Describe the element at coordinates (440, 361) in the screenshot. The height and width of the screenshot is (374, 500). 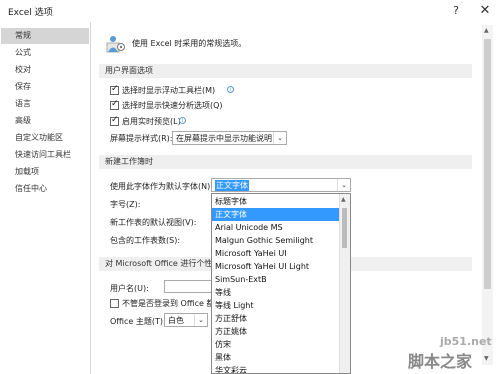
I see `watermark-brand: 脚本之家` at that location.